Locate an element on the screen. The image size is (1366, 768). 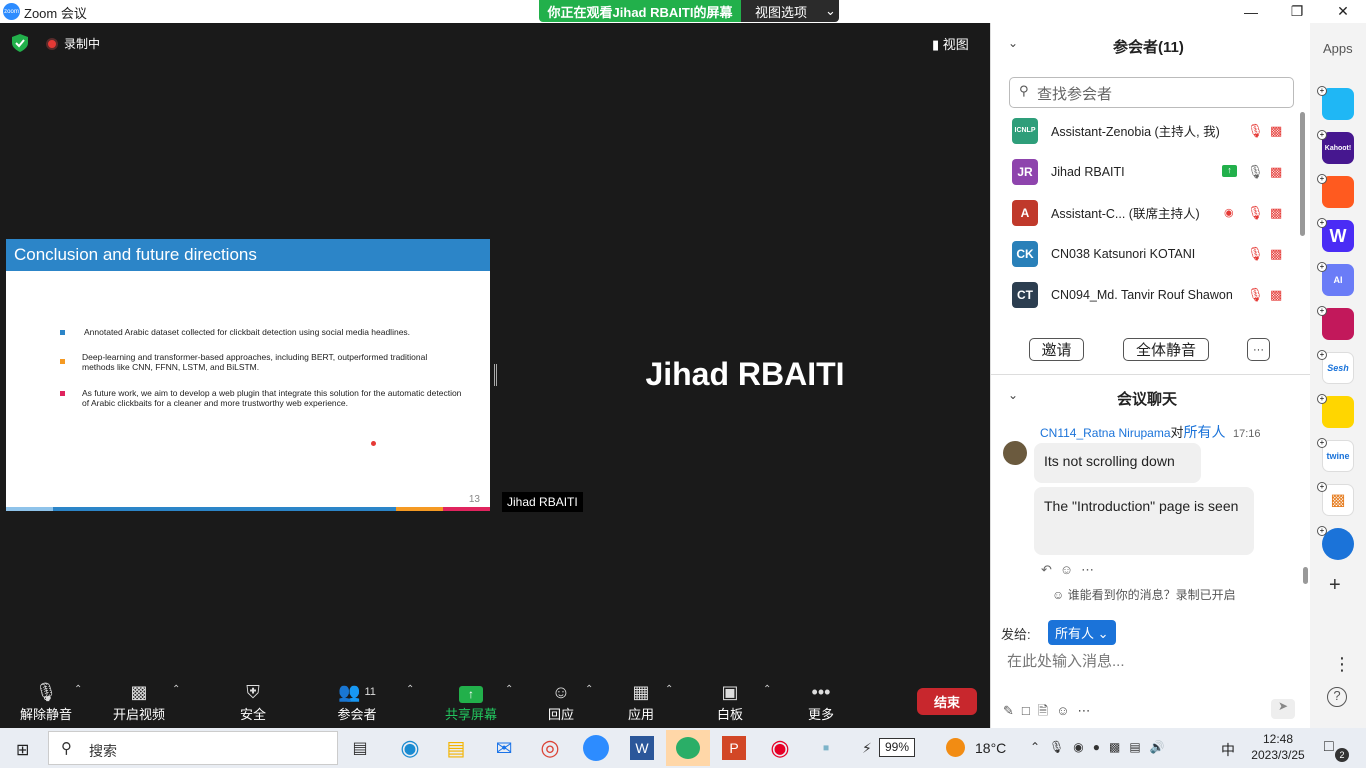
whiteboard-icon: ▣ is located at coordinates (730, 692).